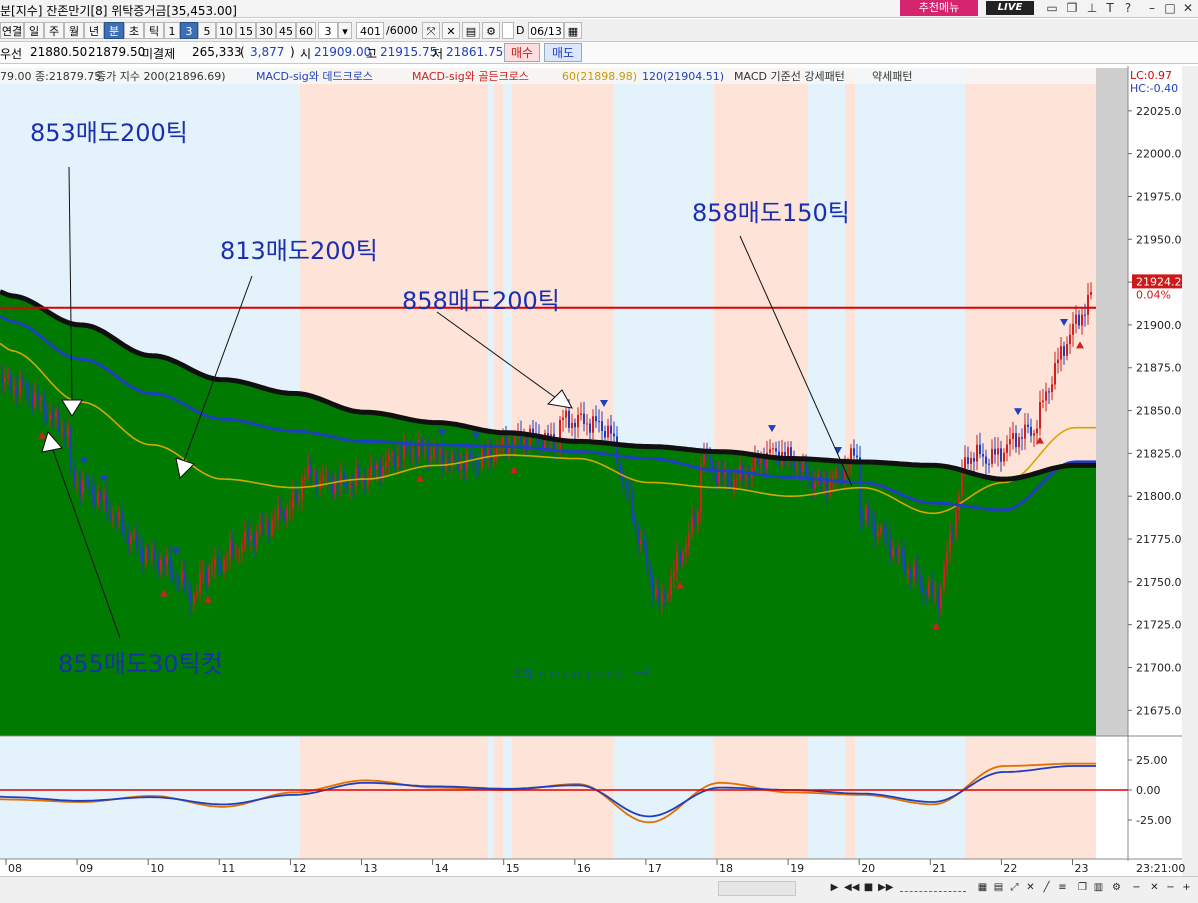 The height and width of the screenshot is (903, 1198). Describe the element at coordinates (982, 887) in the screenshot. I see `grid-icon: ▦` at that location.